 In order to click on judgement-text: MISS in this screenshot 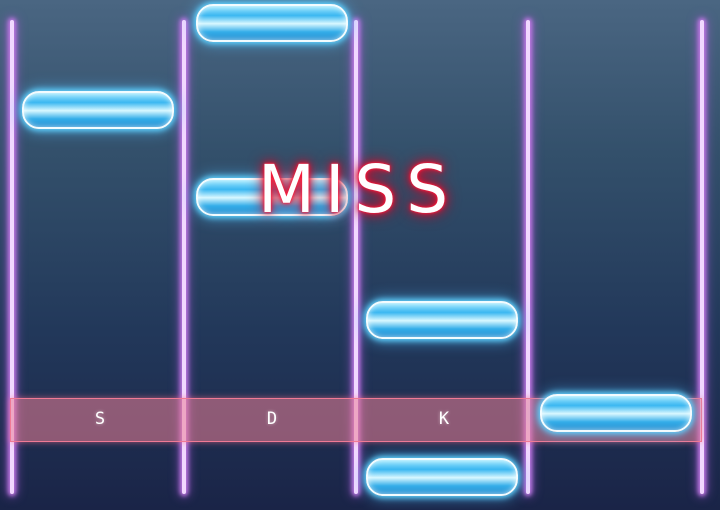, I will do `click(358, 189)`.